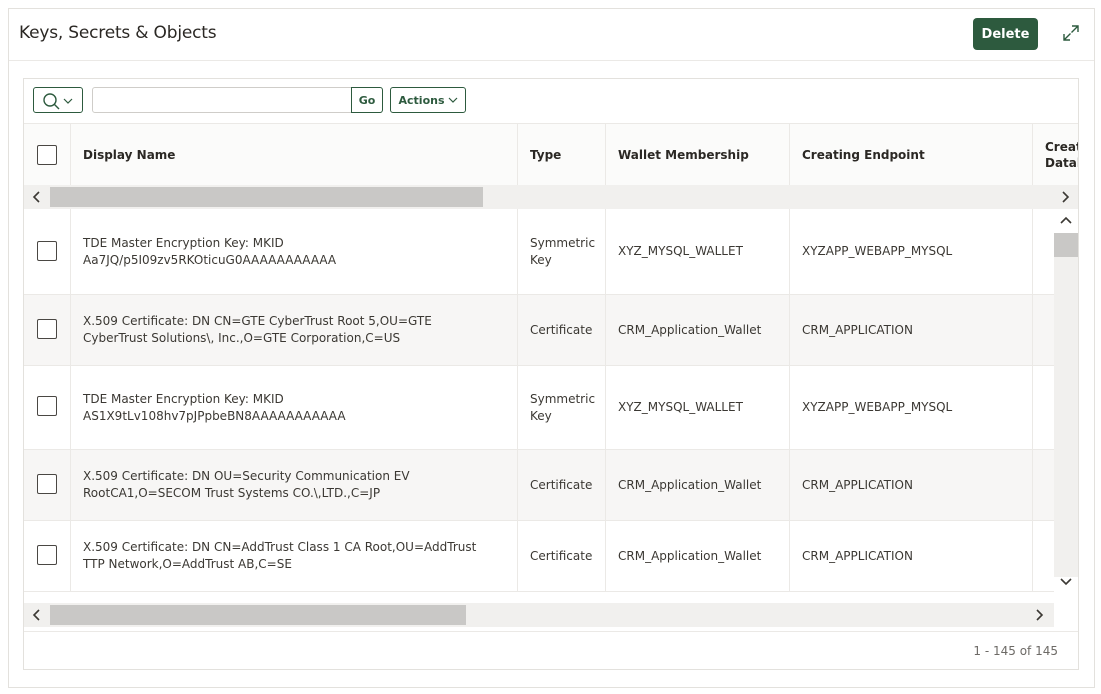  What do you see at coordinates (551, 35) in the screenshot?
I see `region-header: Keys, Secrets & Objects Delete` at bounding box center [551, 35].